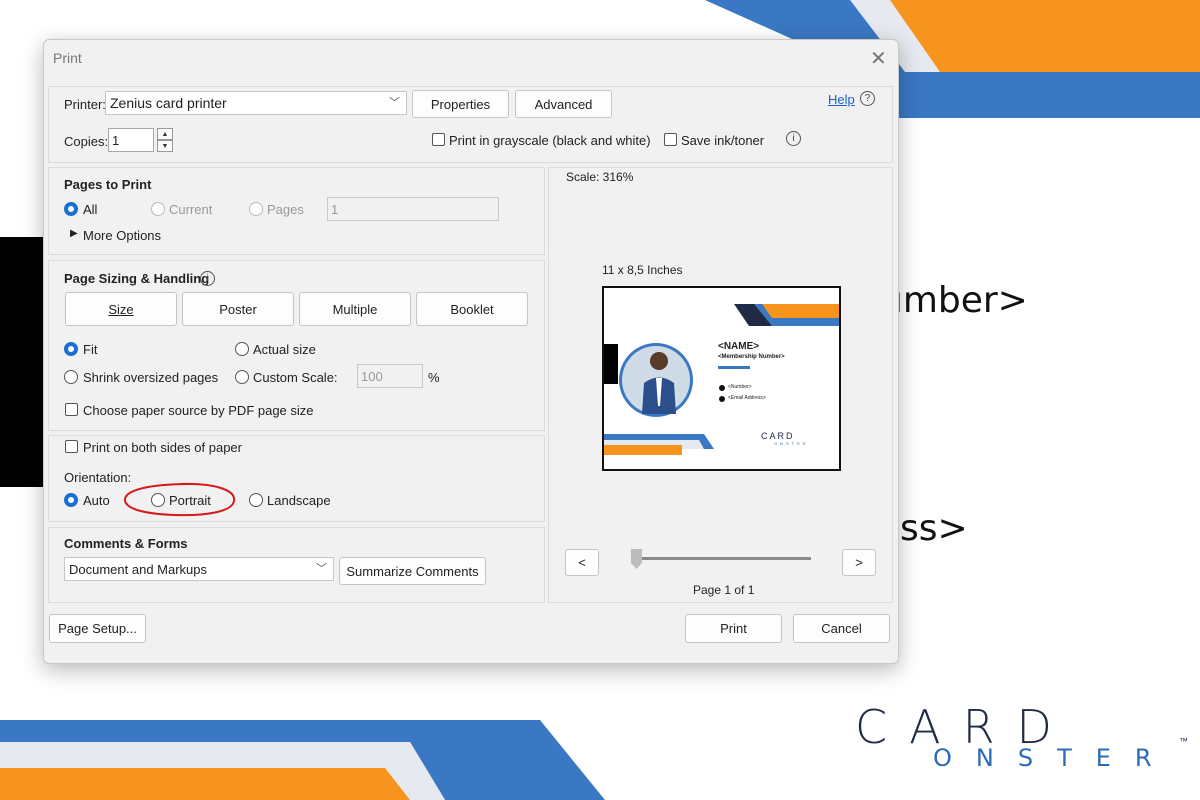 This screenshot has height=800, width=1200. Describe the element at coordinates (563, 104) in the screenshot. I see `advanced-button: Advanced` at that location.